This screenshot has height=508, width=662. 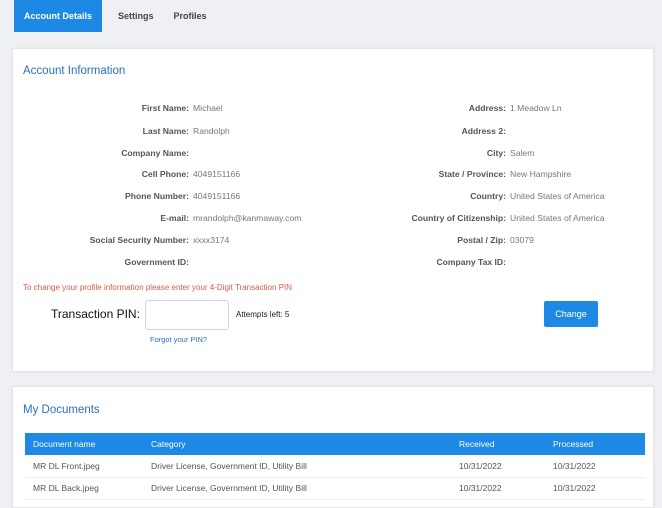 I want to click on email-value: mrandolph@kanmaway.com, so click(x=247, y=218).